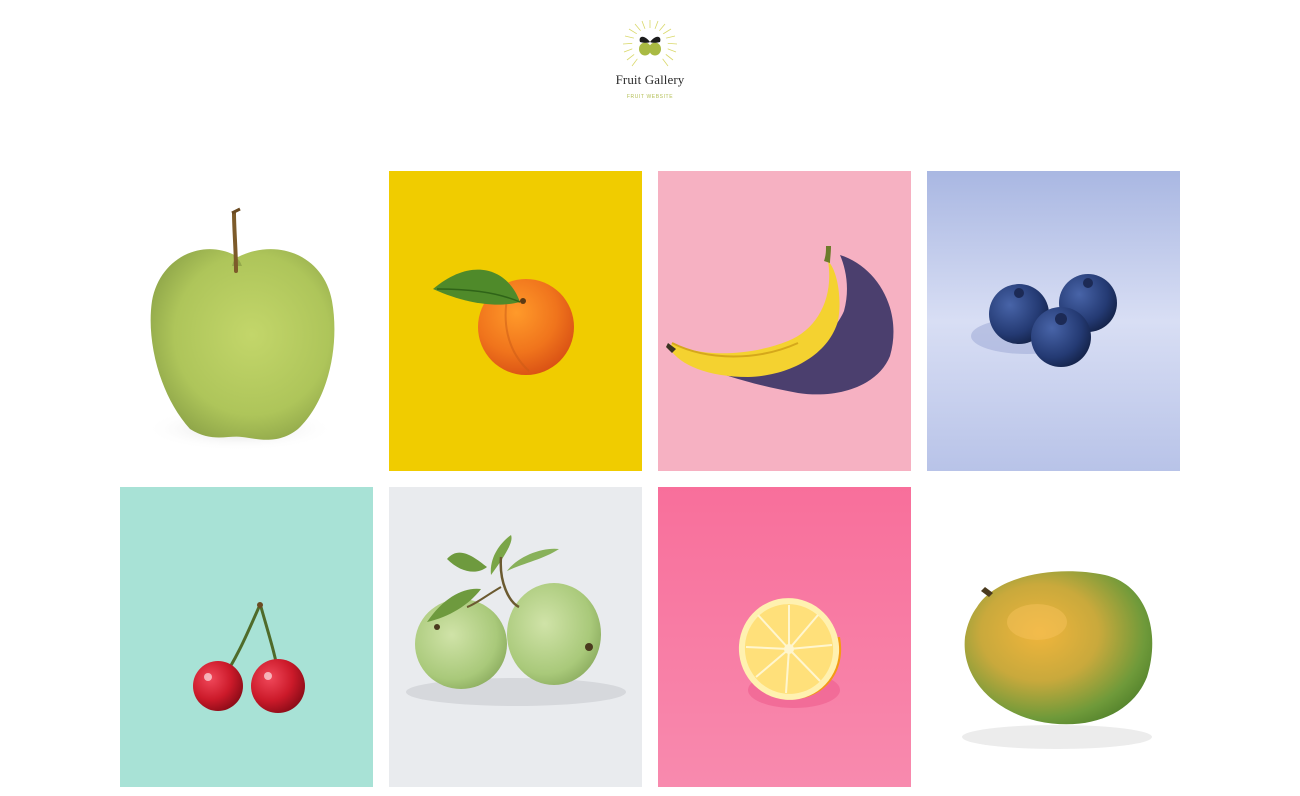 This screenshot has height=796, width=1300. I want to click on gallery-item-blueberry, so click(1053, 321).